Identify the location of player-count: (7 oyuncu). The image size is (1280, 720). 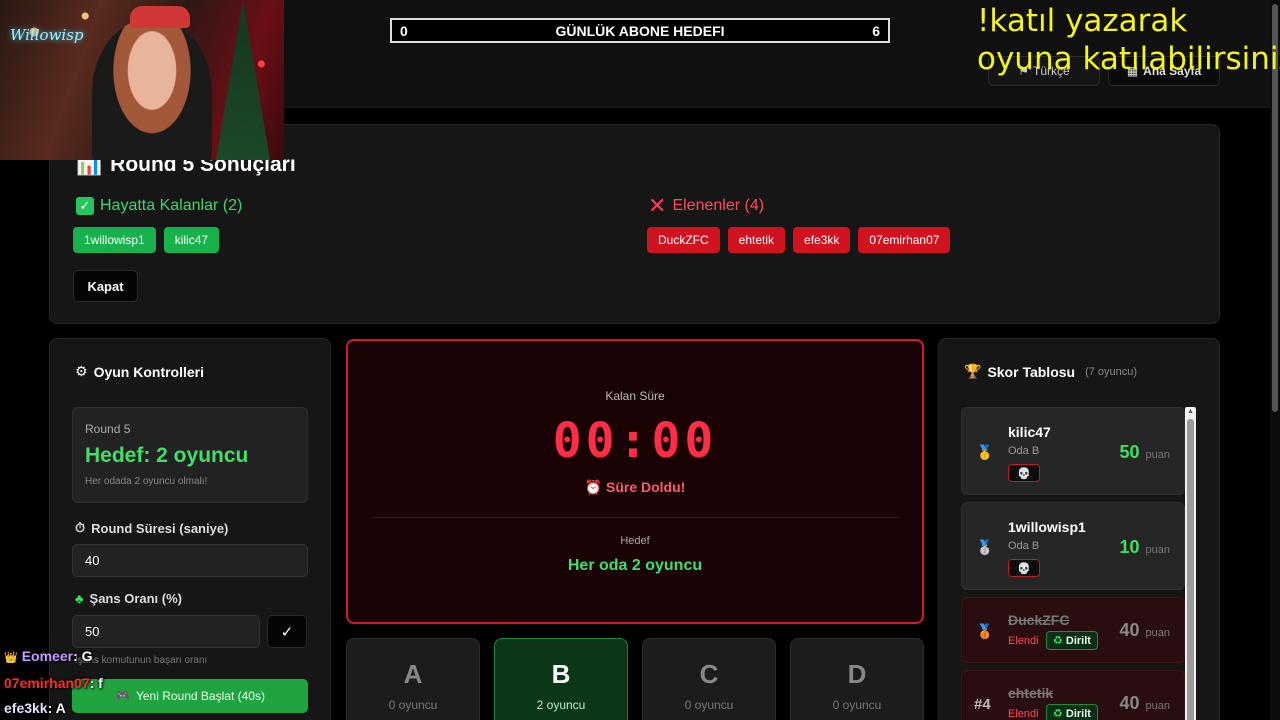
(1111, 371).